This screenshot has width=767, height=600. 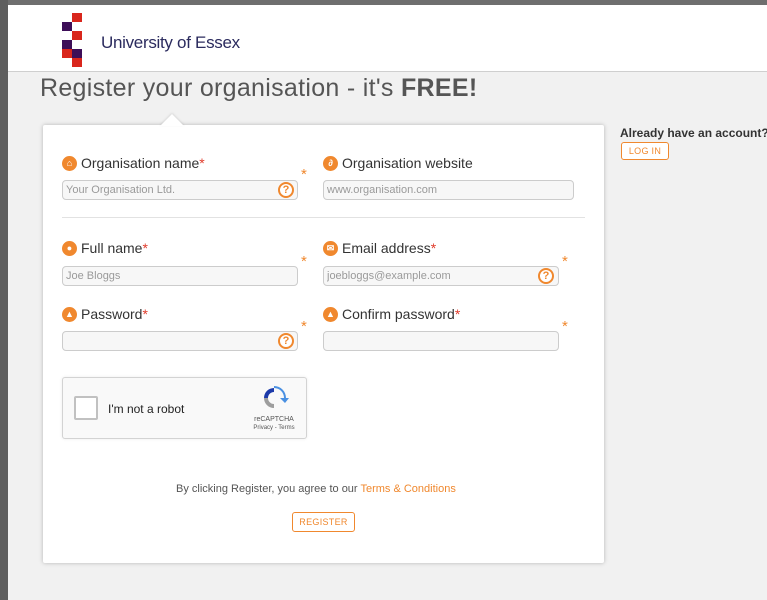 I want to click on org-name-star: *, so click(x=304, y=174).